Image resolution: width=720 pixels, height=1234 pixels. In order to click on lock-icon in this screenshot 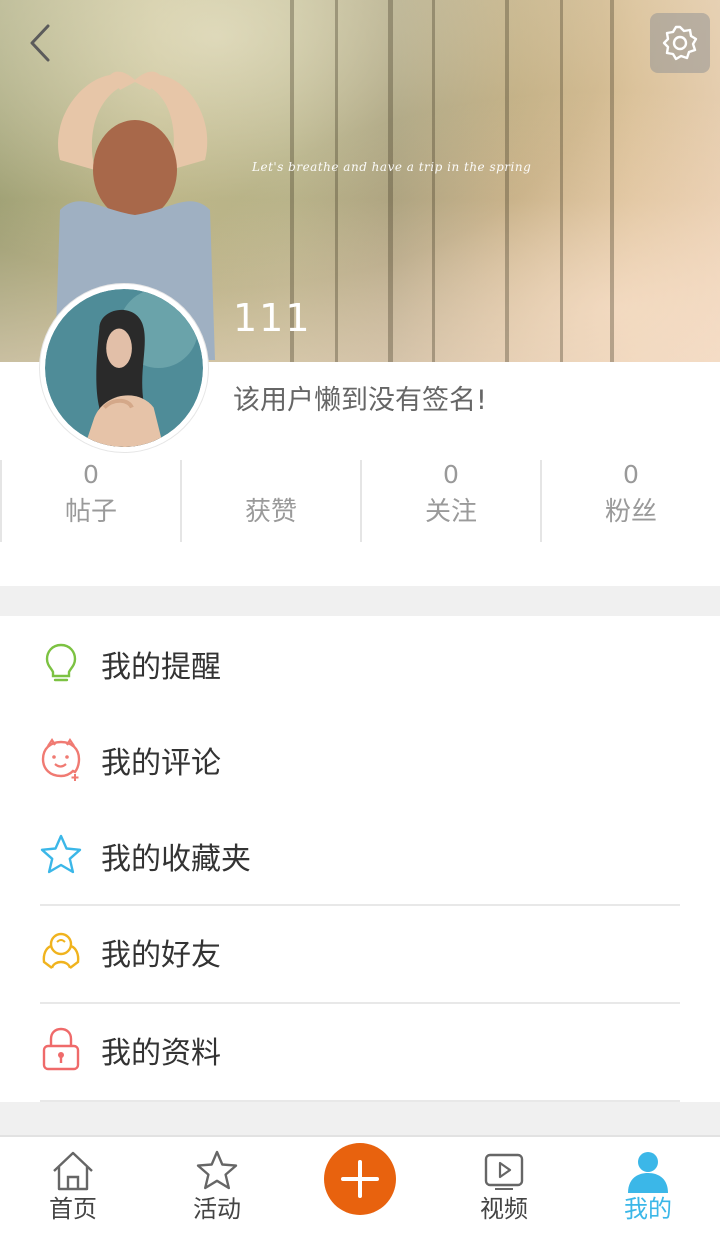, I will do `click(61, 1049)`.